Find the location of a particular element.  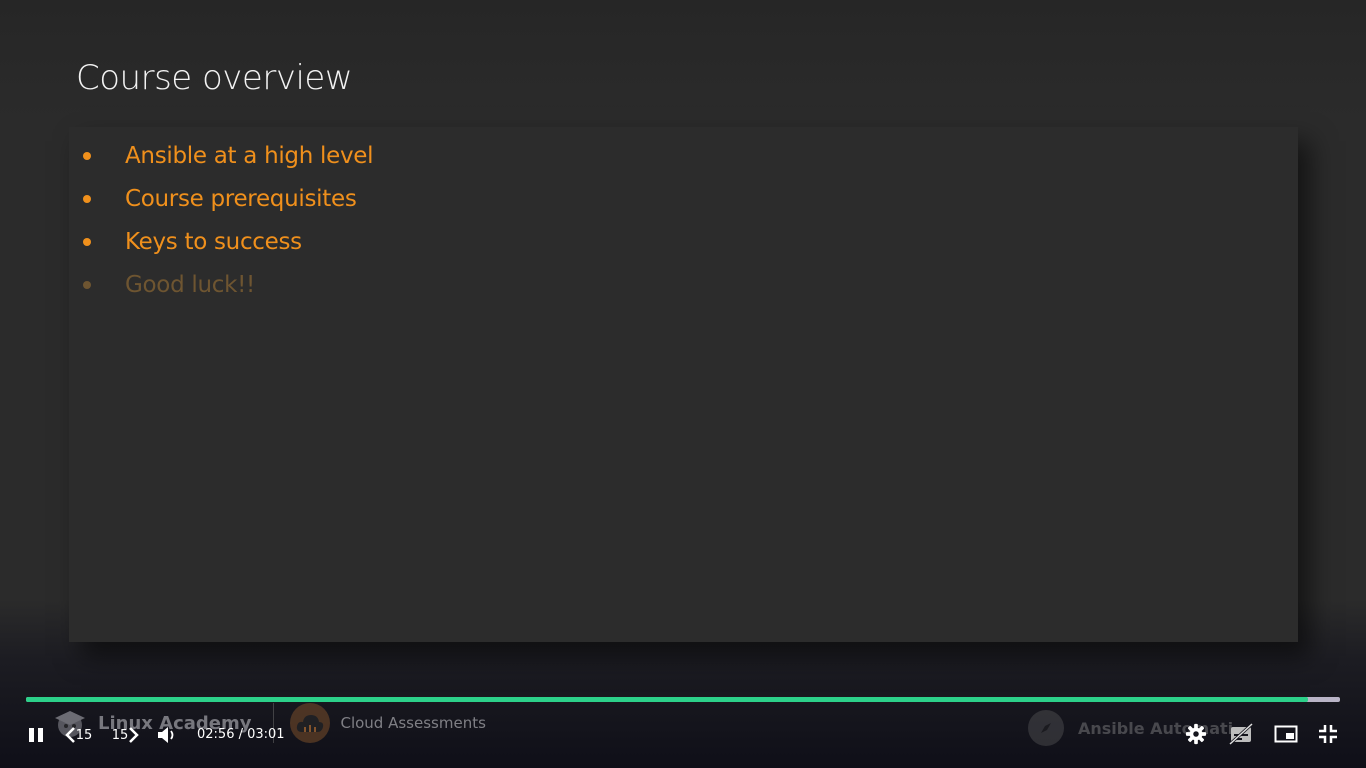

bullet-item: Ansible at a high level is located at coordinates (227, 155).